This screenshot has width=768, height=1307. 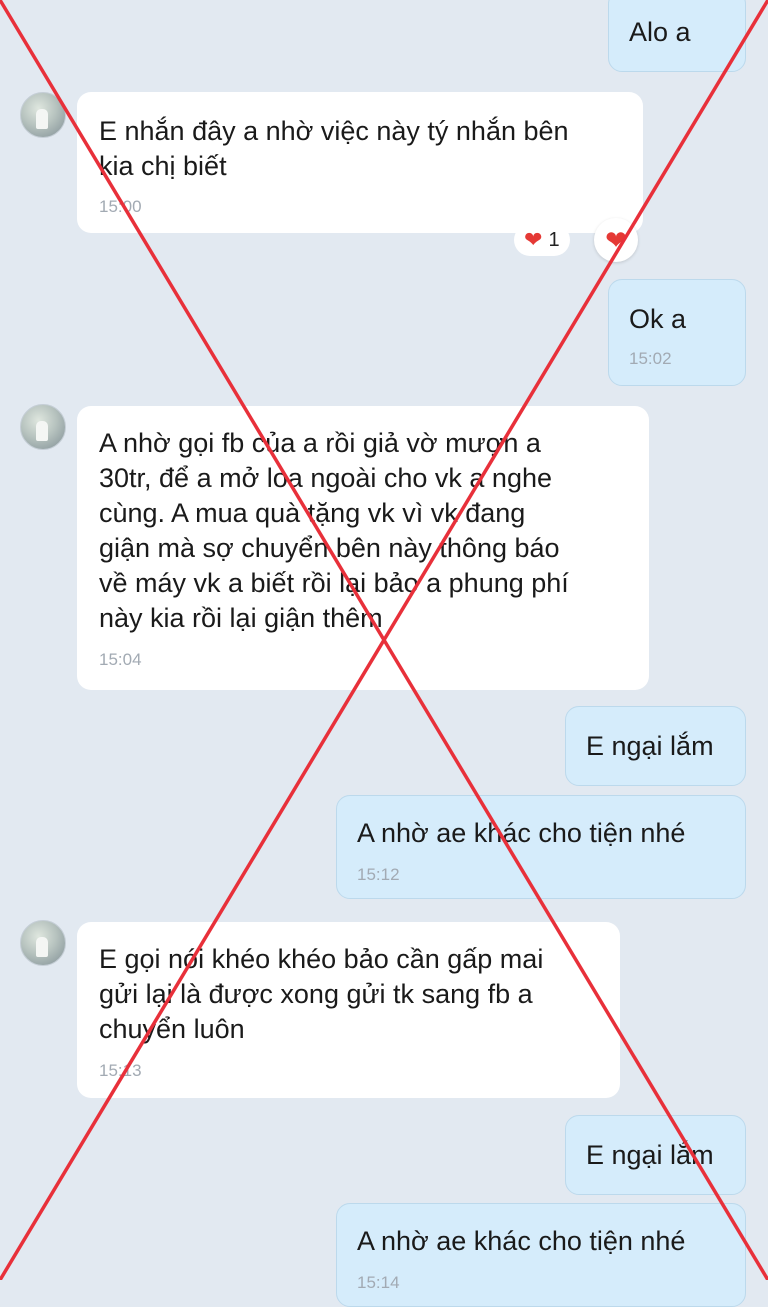 I want to click on message-bubble-outgoing: Ok a 15:02, so click(x=677, y=332).